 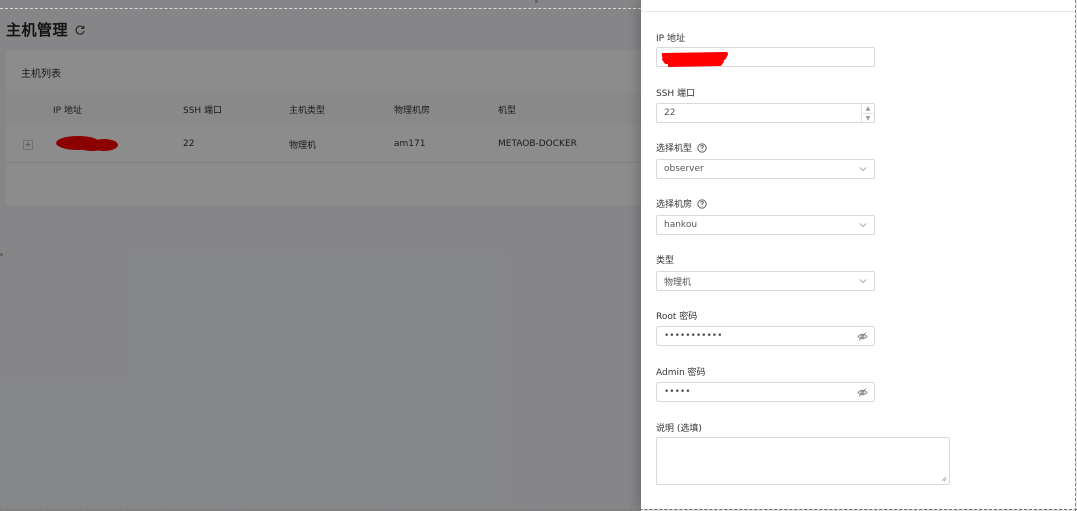 I want to click on type-select-value: 物理机, so click(x=678, y=282).